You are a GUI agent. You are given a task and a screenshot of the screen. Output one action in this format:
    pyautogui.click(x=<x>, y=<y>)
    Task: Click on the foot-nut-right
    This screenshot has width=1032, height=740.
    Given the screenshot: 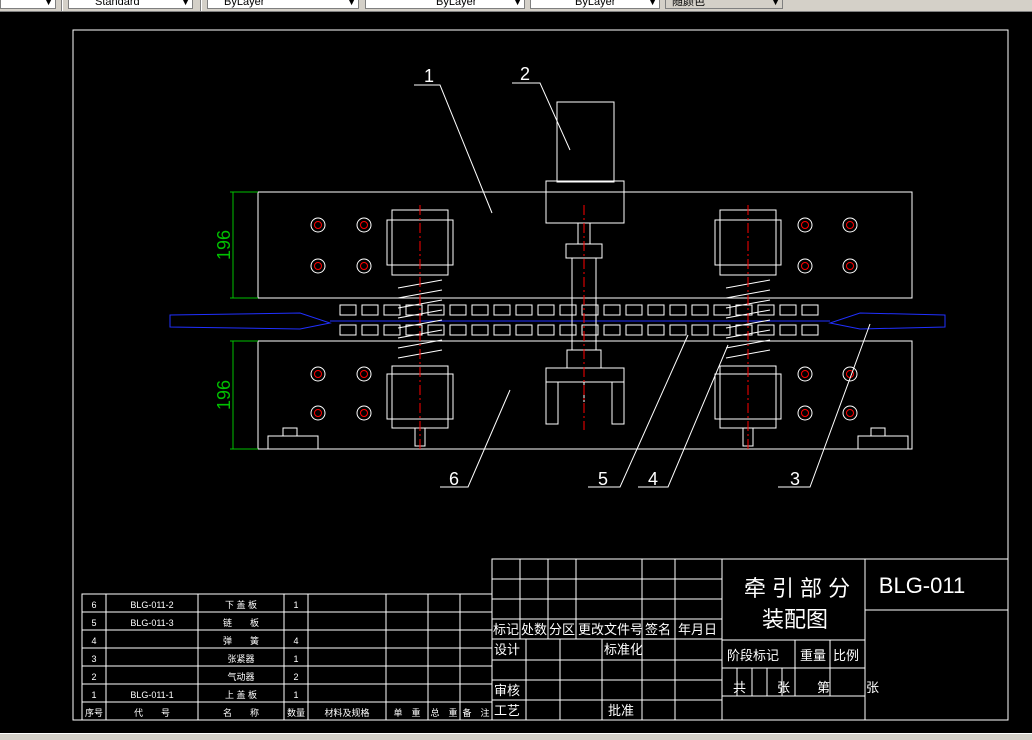 What is the action you would take?
    pyautogui.click(x=878, y=432)
    